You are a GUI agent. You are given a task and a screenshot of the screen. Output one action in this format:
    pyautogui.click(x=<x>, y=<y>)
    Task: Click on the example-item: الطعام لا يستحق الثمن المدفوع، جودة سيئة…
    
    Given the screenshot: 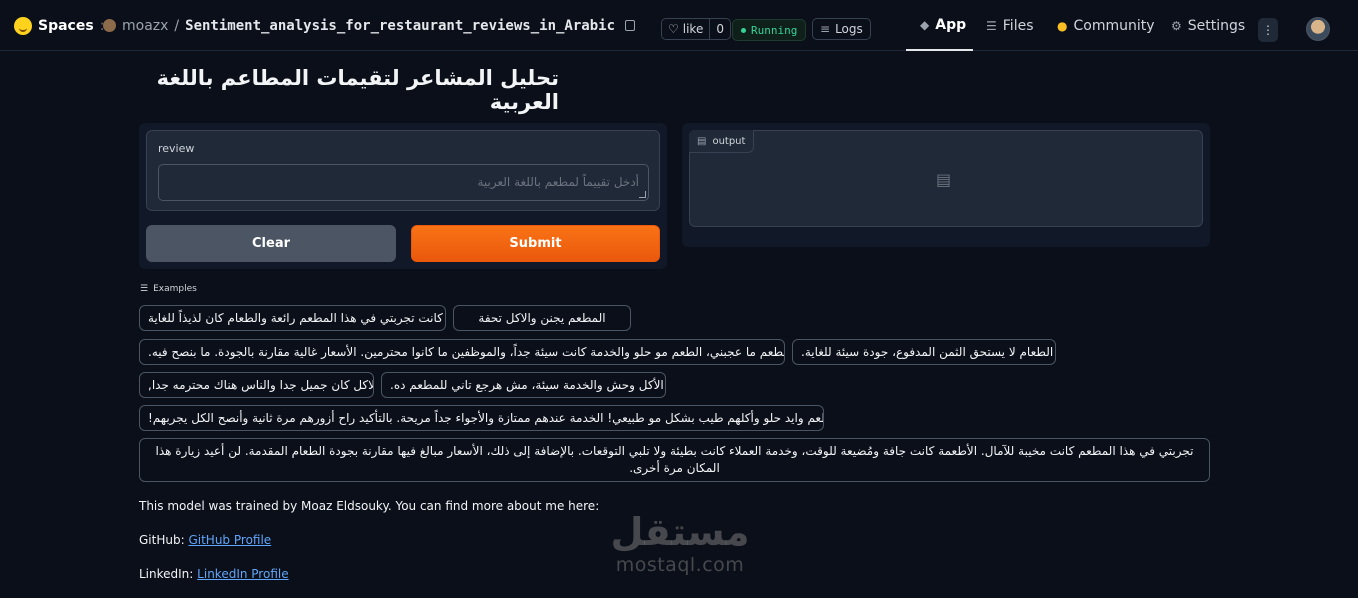 What is the action you would take?
    pyautogui.click(x=924, y=352)
    